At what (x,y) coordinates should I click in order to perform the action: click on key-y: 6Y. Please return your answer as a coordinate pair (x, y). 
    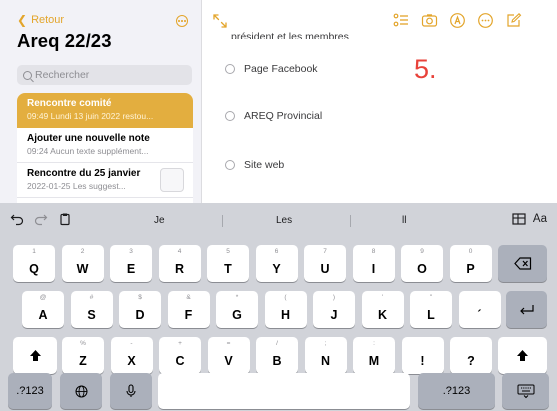
    Looking at the image, I should click on (276, 263).